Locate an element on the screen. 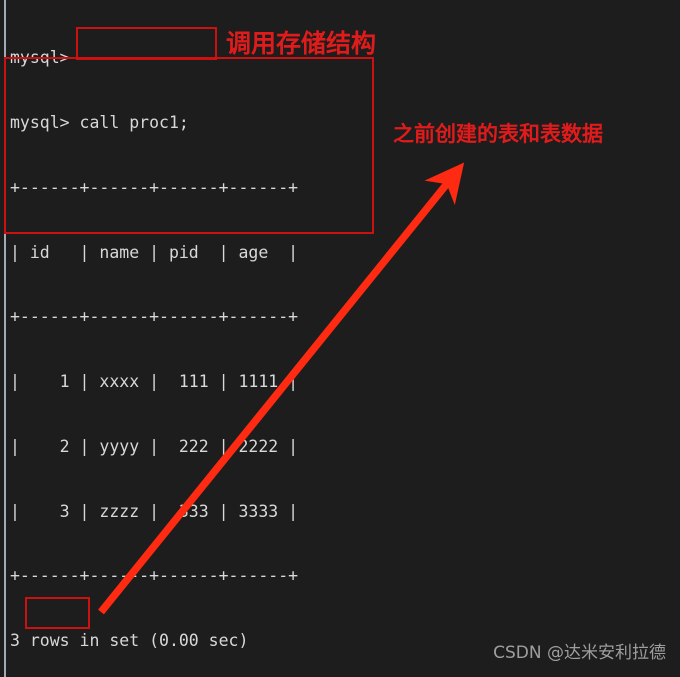 This screenshot has height=677, width=680. csdn-watermark: CSDN @达米安利拉德 is located at coordinates (579, 653).